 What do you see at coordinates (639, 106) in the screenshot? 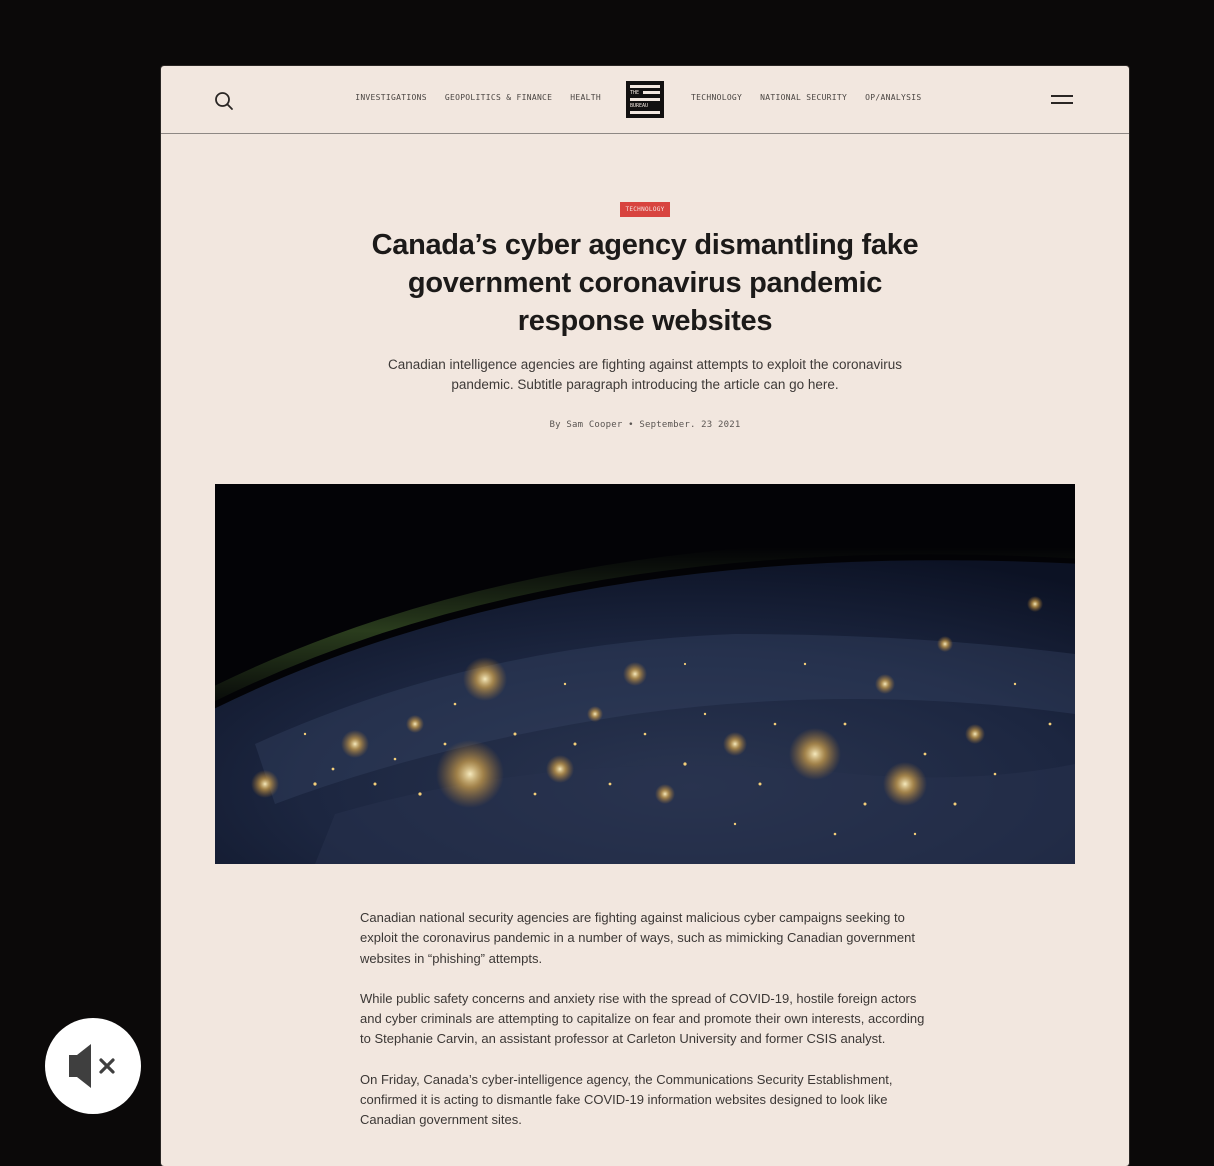
I see `logo-text-bureau: BUREAU` at bounding box center [639, 106].